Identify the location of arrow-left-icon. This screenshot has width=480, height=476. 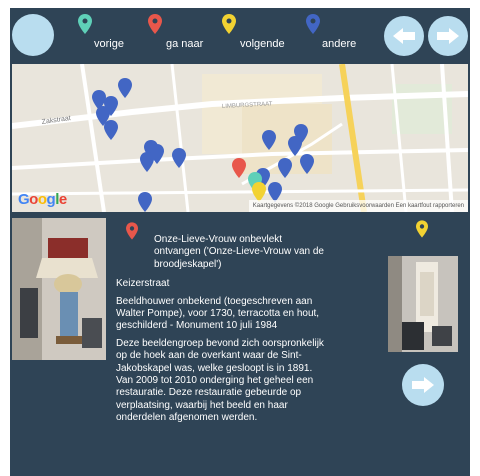
(404, 36).